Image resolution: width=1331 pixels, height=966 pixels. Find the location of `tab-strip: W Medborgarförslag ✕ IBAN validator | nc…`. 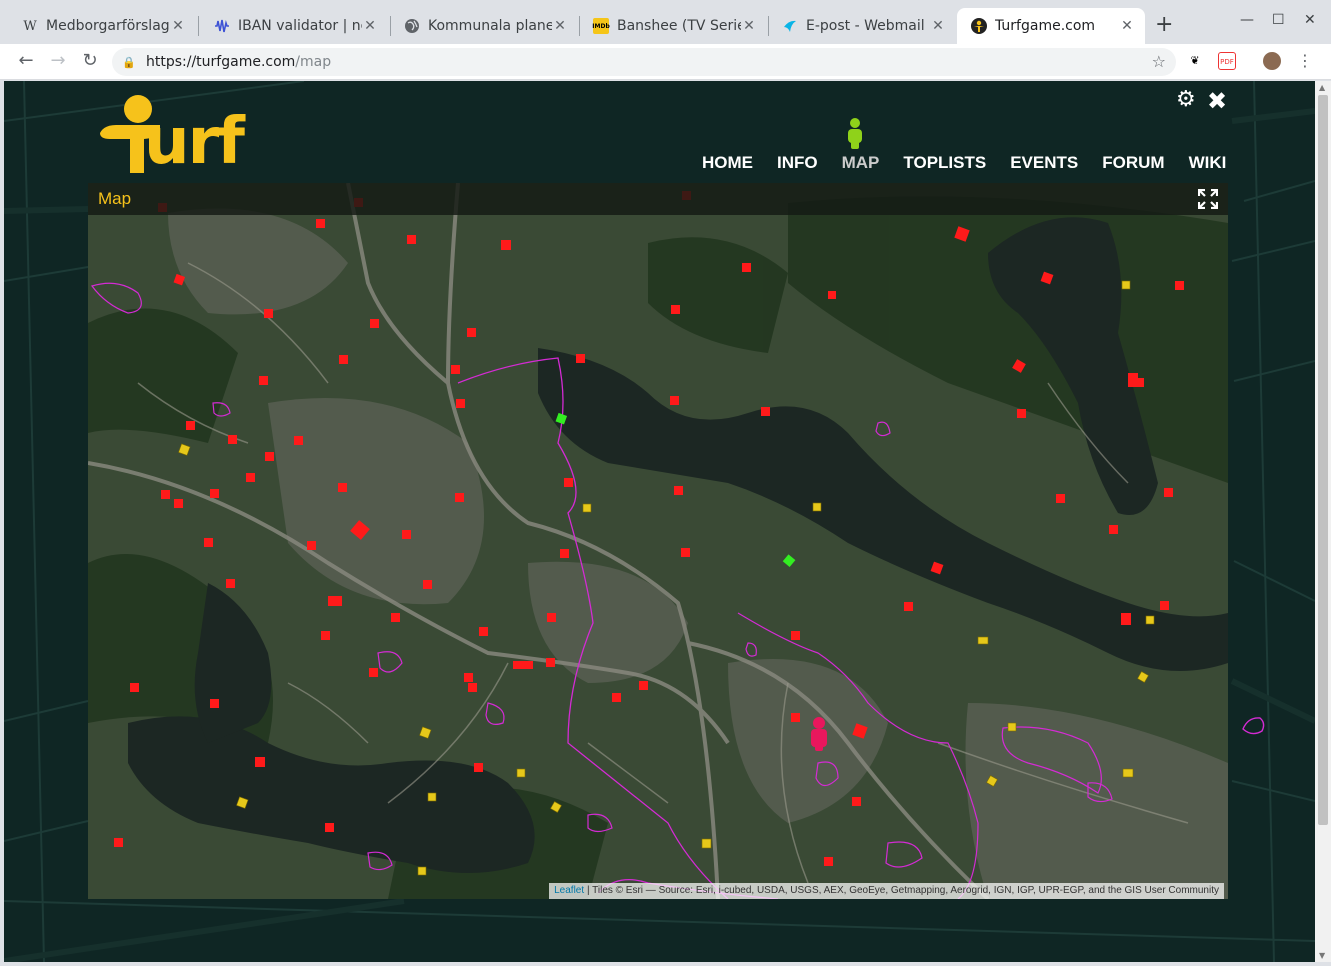

tab-strip: W Medborgarförslag ✕ IBAN validator | nc… is located at coordinates (665, 22).